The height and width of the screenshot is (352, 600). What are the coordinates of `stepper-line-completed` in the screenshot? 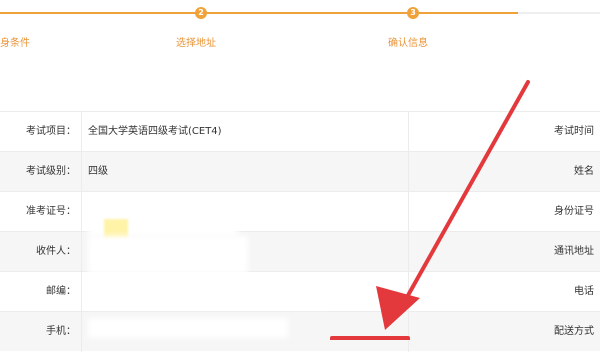 It's located at (259, 13).